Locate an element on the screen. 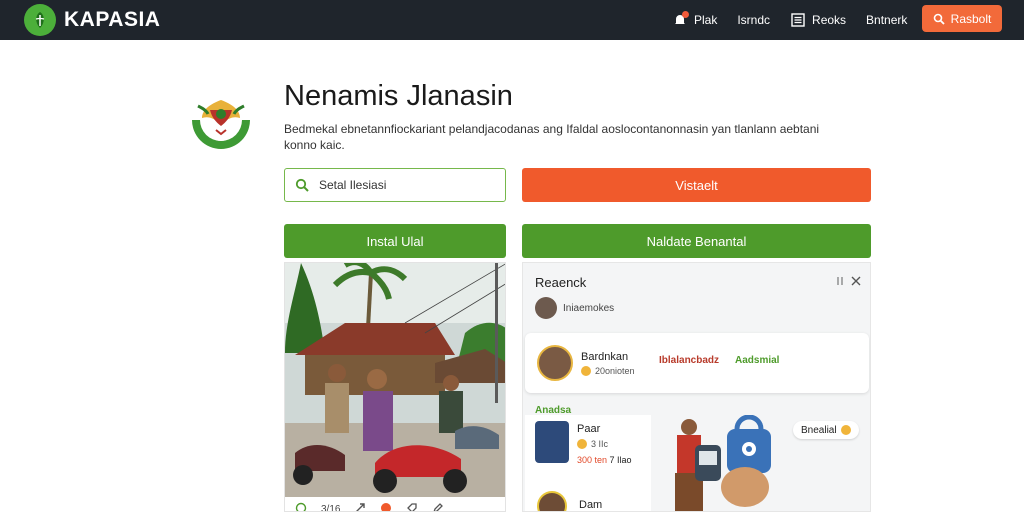 Image resolution: width=1024 pixels, height=512 pixels. post-card: Bardnkan 20onioten Iblalancbadz Aadsmial is located at coordinates (697, 363).